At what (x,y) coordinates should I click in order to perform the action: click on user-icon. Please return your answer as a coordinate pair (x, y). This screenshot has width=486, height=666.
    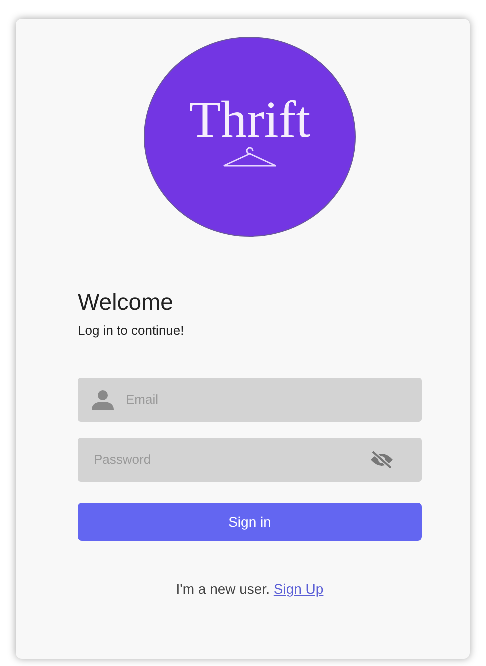
    Looking at the image, I should click on (103, 400).